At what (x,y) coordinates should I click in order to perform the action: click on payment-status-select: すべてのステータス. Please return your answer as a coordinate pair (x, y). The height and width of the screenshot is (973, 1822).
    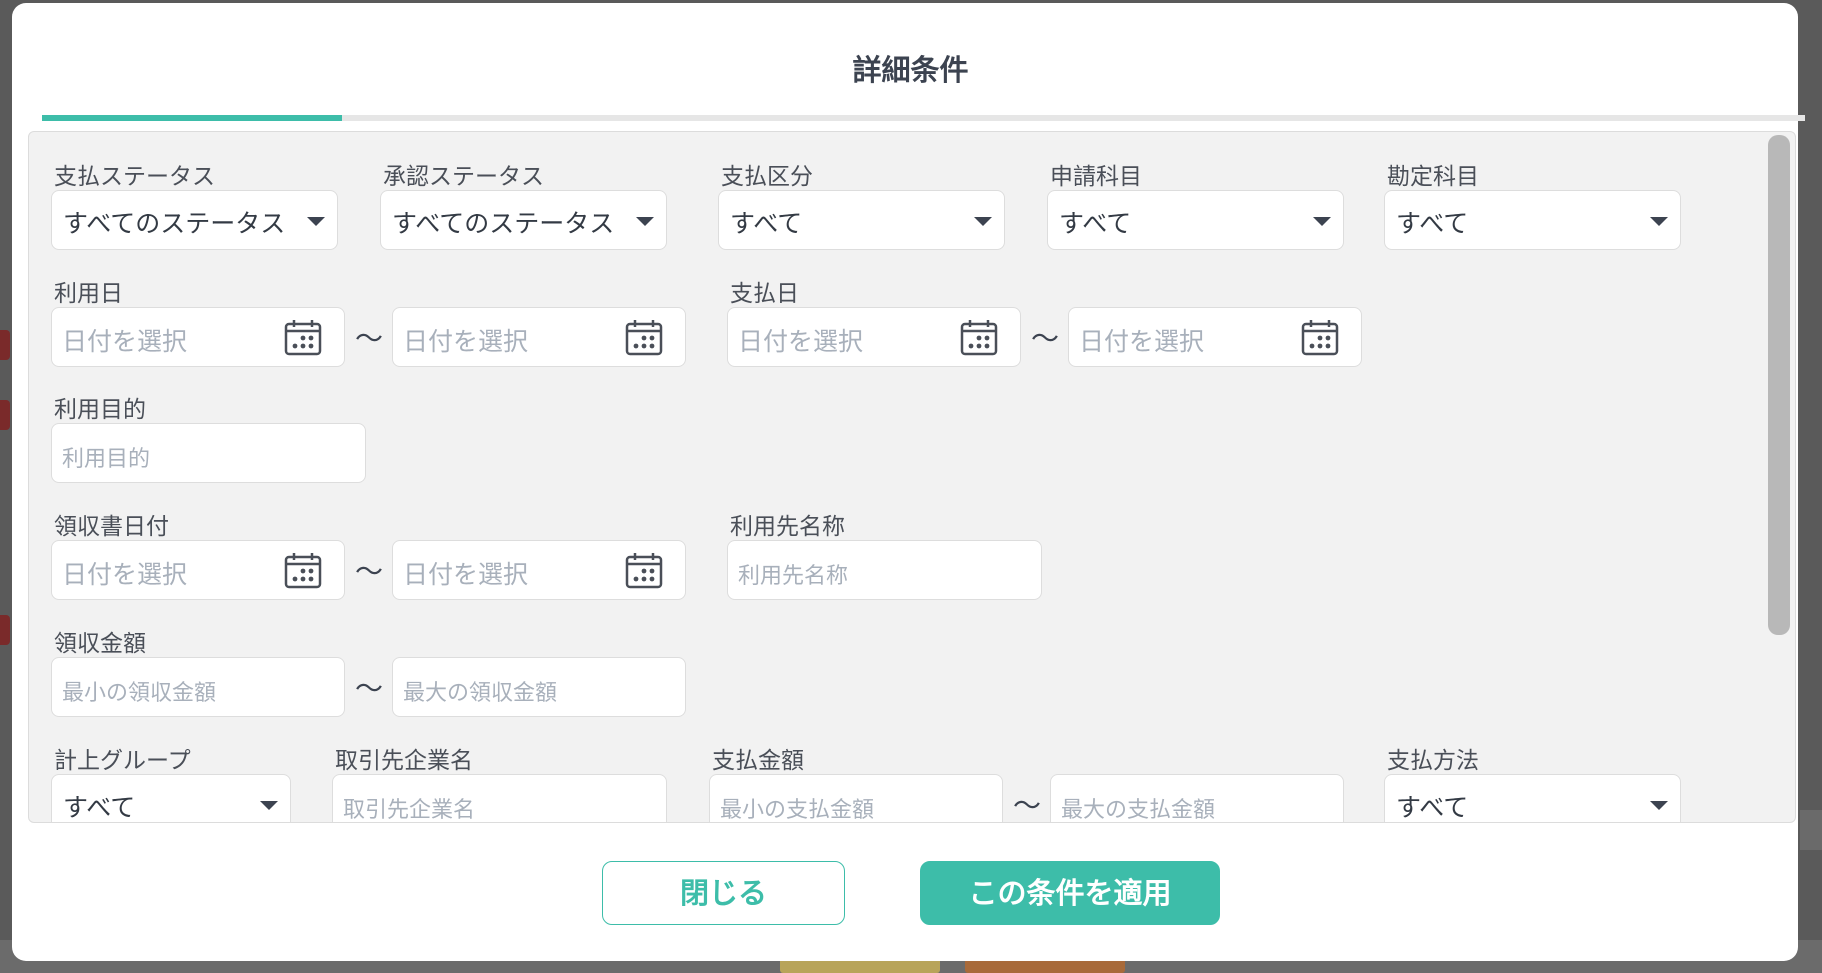
    Looking at the image, I should click on (194, 220).